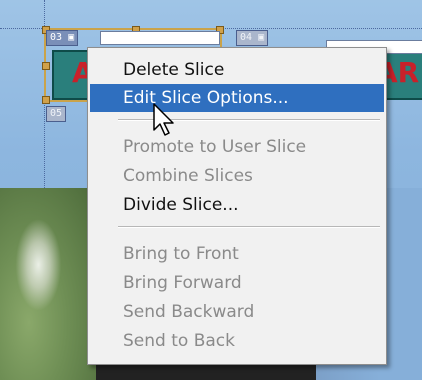 This screenshot has width=422, height=380. What do you see at coordinates (237, 312) in the screenshot?
I see `menu-item-send-backward: Send Backward` at bounding box center [237, 312].